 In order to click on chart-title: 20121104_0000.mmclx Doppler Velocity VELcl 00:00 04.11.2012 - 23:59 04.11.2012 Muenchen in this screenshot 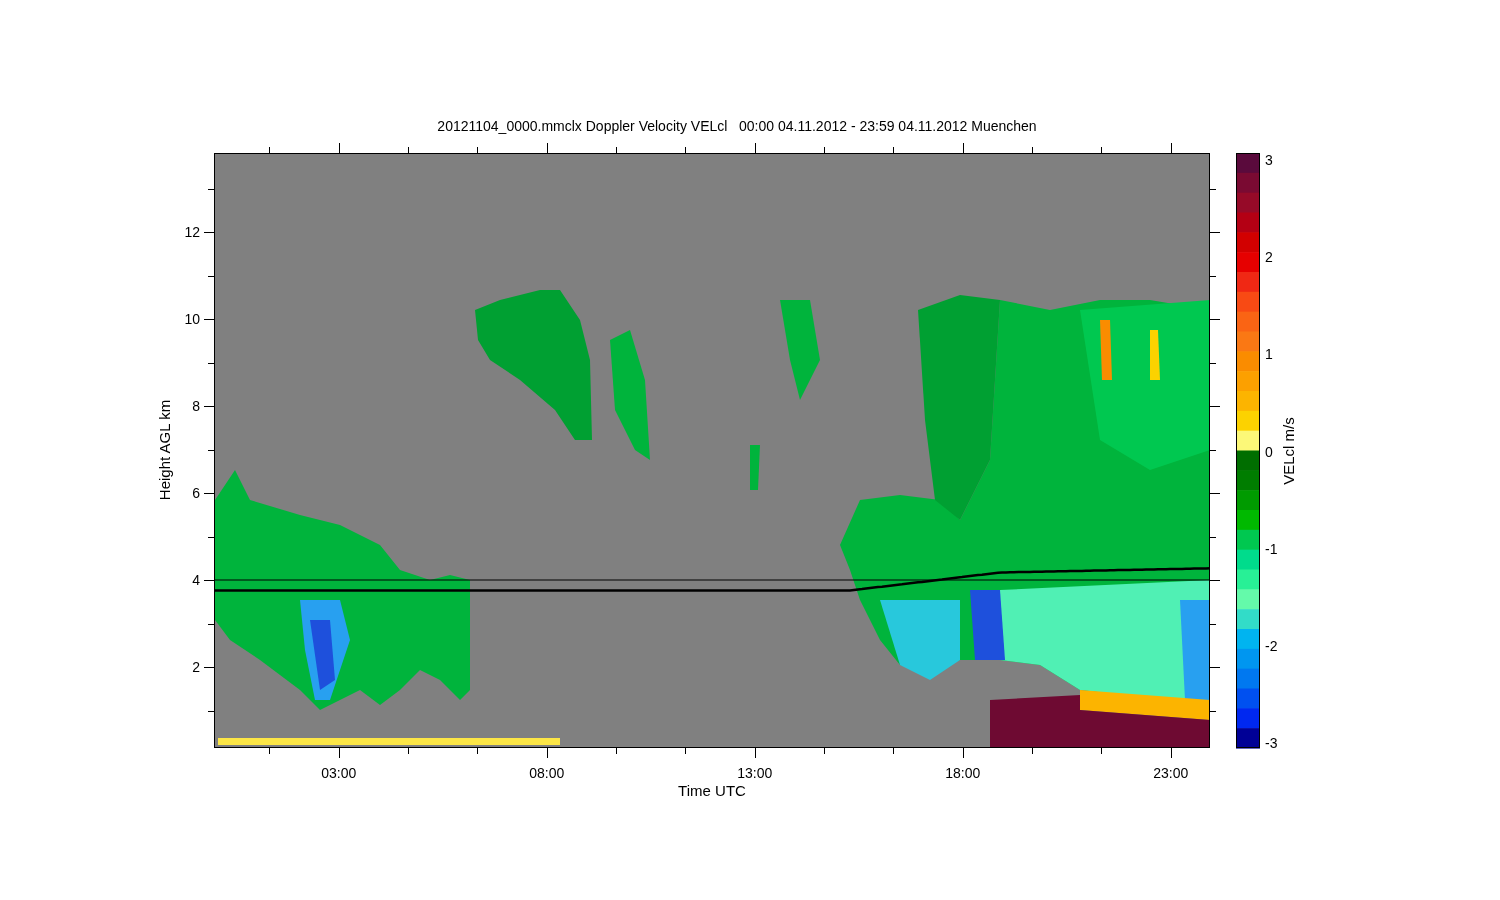, I will do `click(737, 126)`.